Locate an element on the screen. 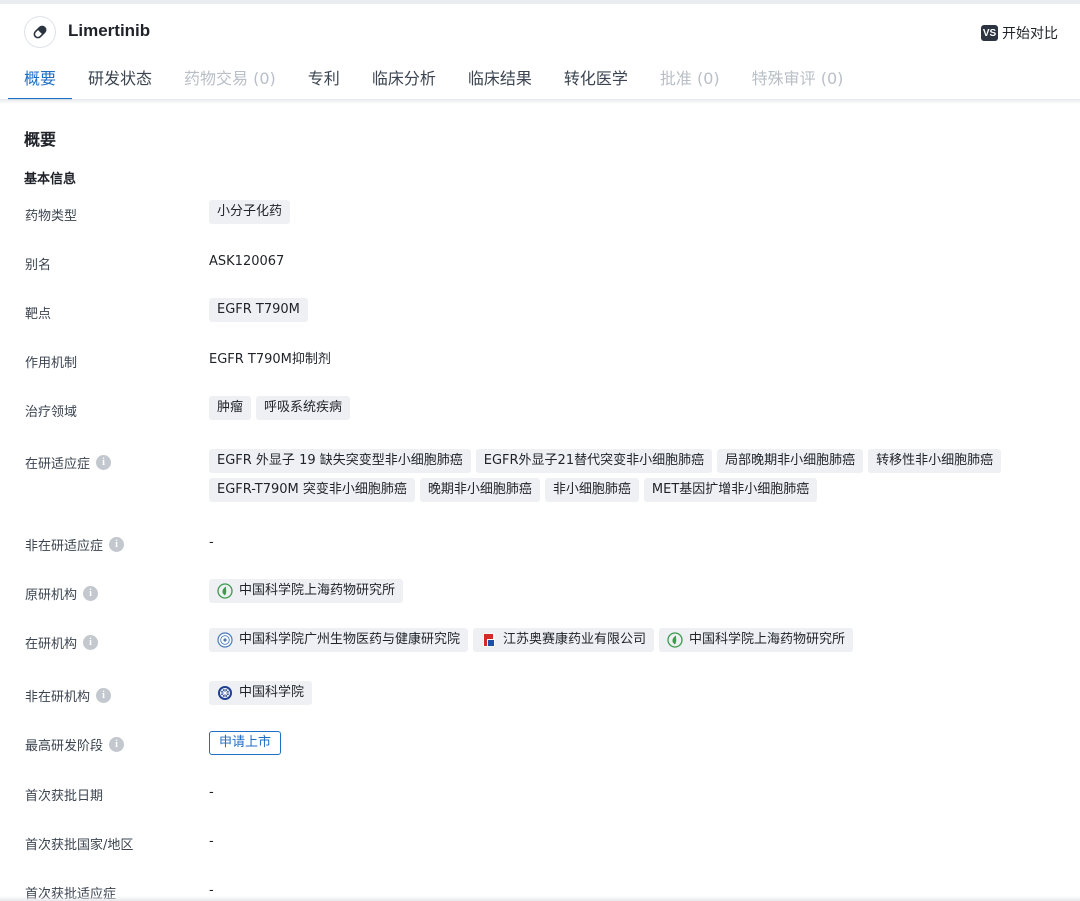 The height and width of the screenshot is (901, 1080). therapeutic-area-tag: 肿瘤 is located at coordinates (230, 408).